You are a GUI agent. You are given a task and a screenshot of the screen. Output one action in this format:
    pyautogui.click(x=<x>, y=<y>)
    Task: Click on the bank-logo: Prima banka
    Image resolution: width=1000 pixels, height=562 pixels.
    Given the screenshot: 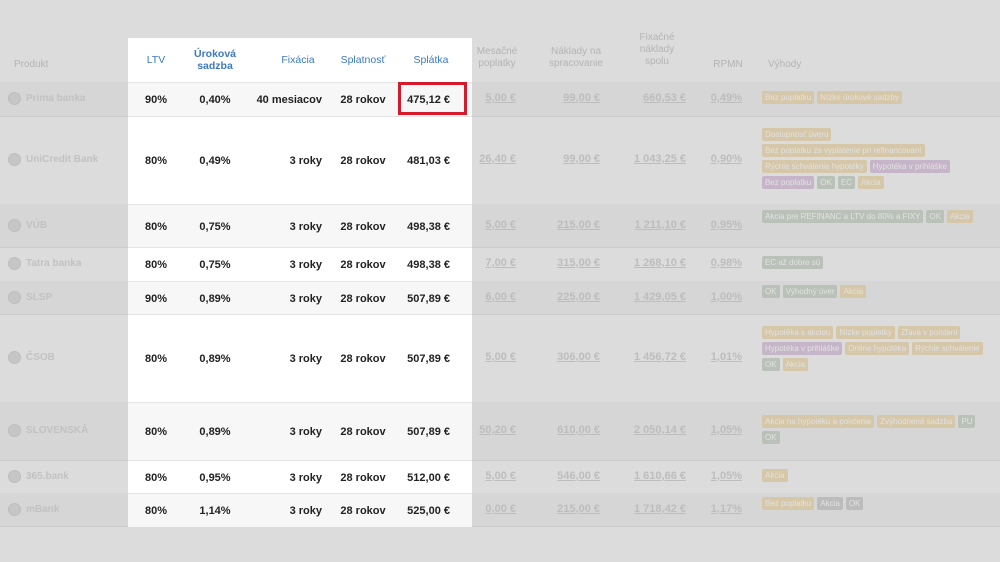 What is the action you would take?
    pyautogui.click(x=56, y=98)
    